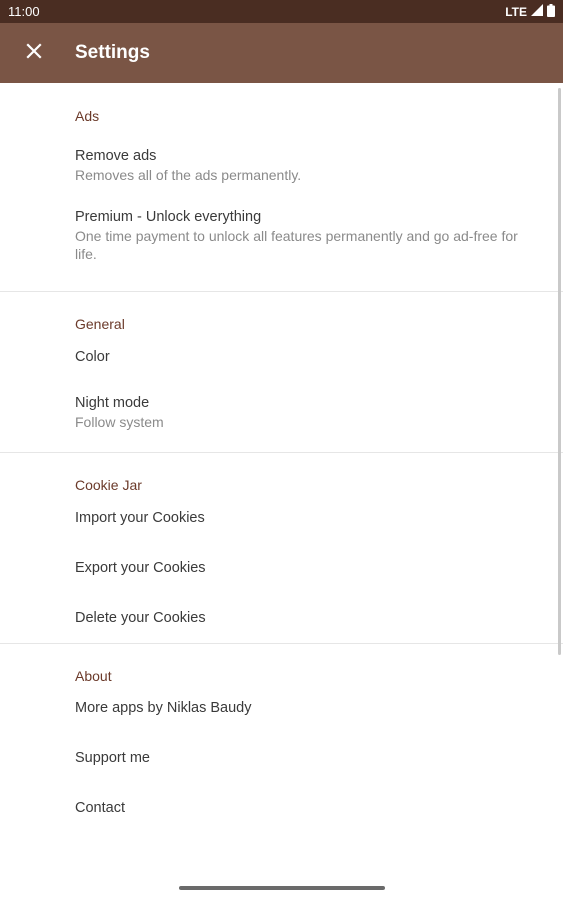 The width and height of the screenshot is (563, 900). I want to click on signal-icon, so click(537, 11).